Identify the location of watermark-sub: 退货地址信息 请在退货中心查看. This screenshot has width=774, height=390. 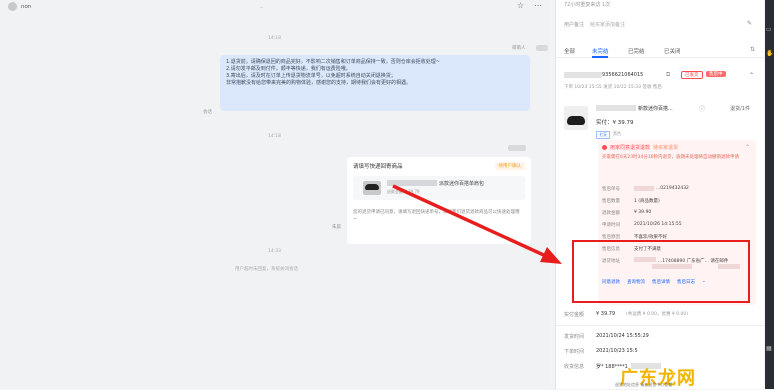
(644, 384).